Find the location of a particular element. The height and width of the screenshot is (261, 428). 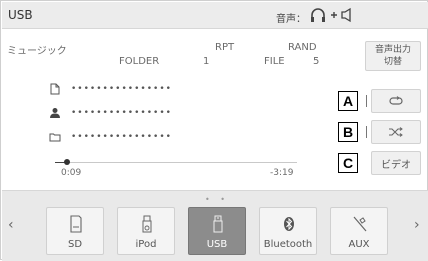

callout-a: A is located at coordinates (348, 101).